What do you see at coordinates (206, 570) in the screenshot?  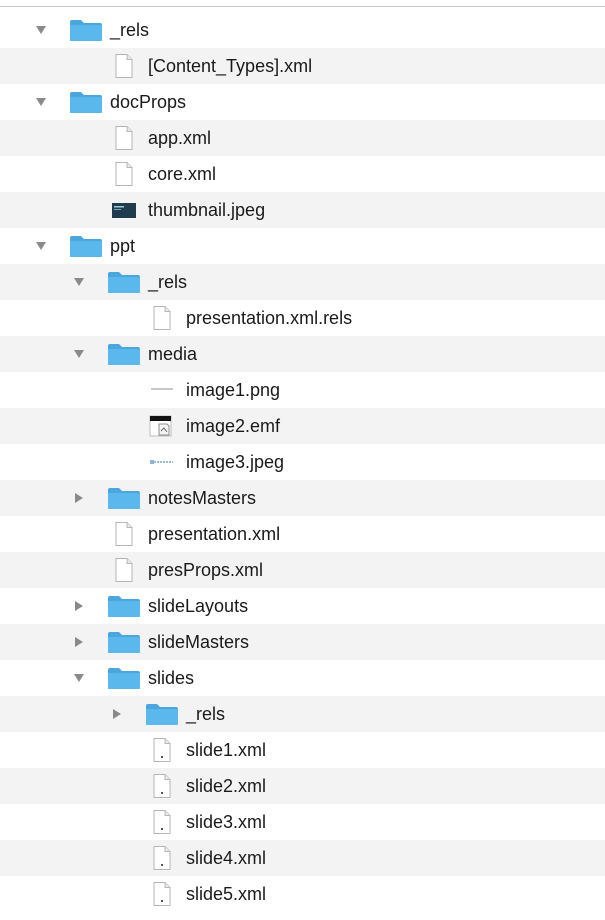 I see `tree-row-label: presProps.xml` at bounding box center [206, 570].